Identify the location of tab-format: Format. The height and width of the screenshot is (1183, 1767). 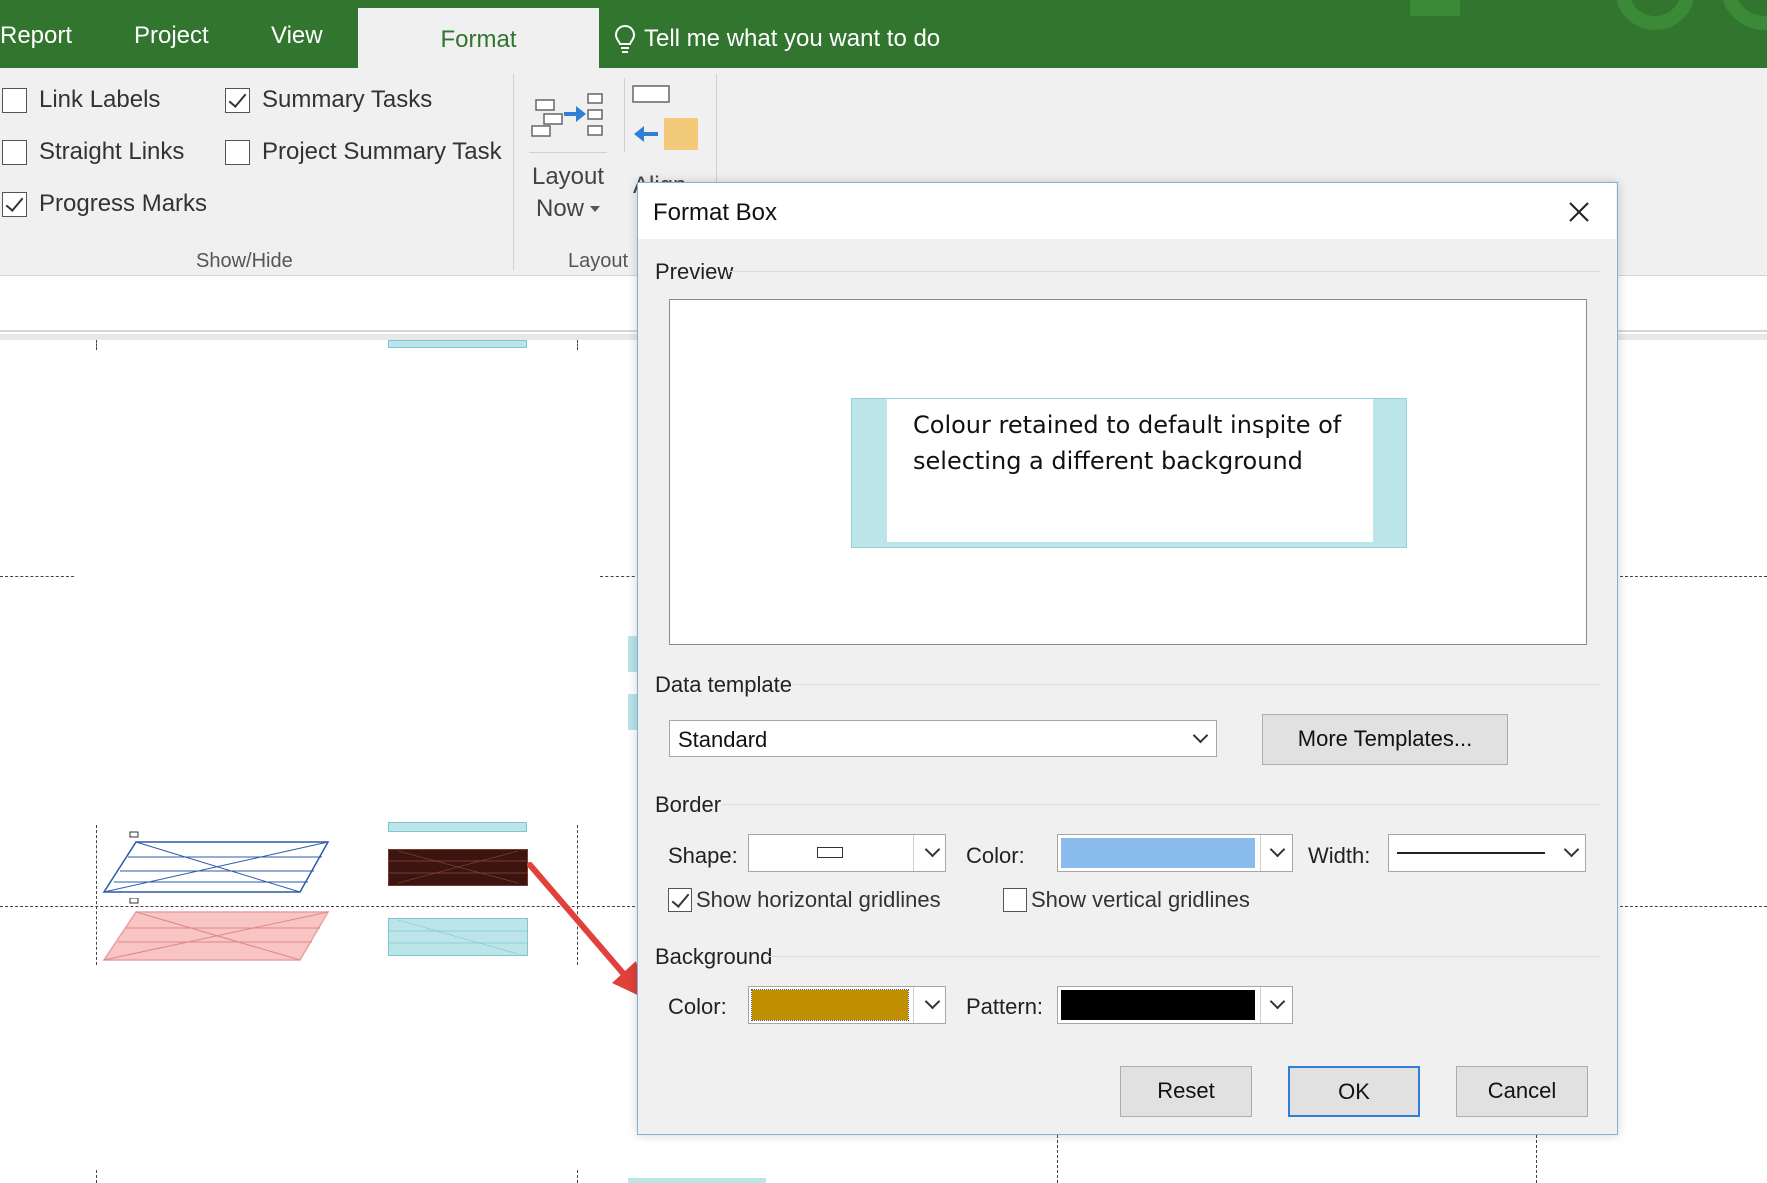
(478, 38).